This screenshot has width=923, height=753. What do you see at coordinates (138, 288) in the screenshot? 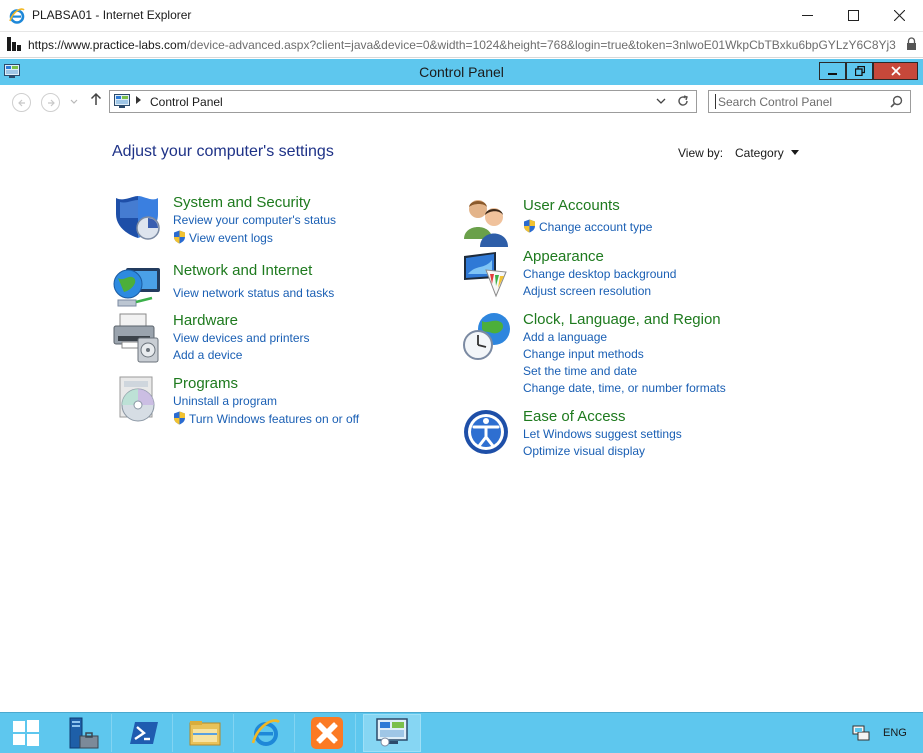
I see `network-globe-icon` at bounding box center [138, 288].